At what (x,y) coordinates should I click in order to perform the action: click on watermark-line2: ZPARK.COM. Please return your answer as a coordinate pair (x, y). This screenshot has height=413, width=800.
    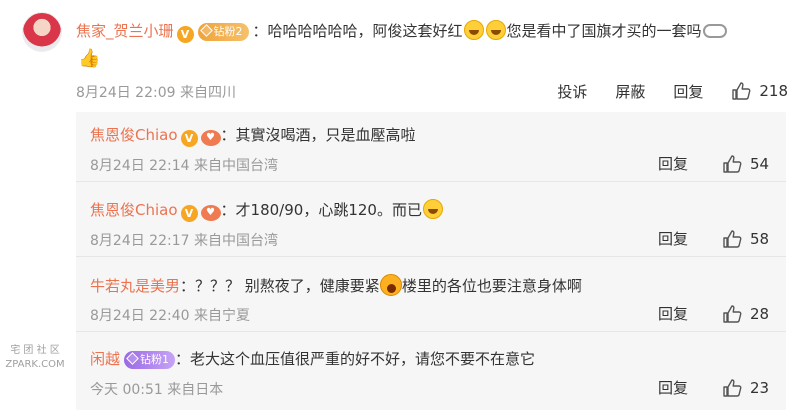
    Looking at the image, I should click on (35, 364).